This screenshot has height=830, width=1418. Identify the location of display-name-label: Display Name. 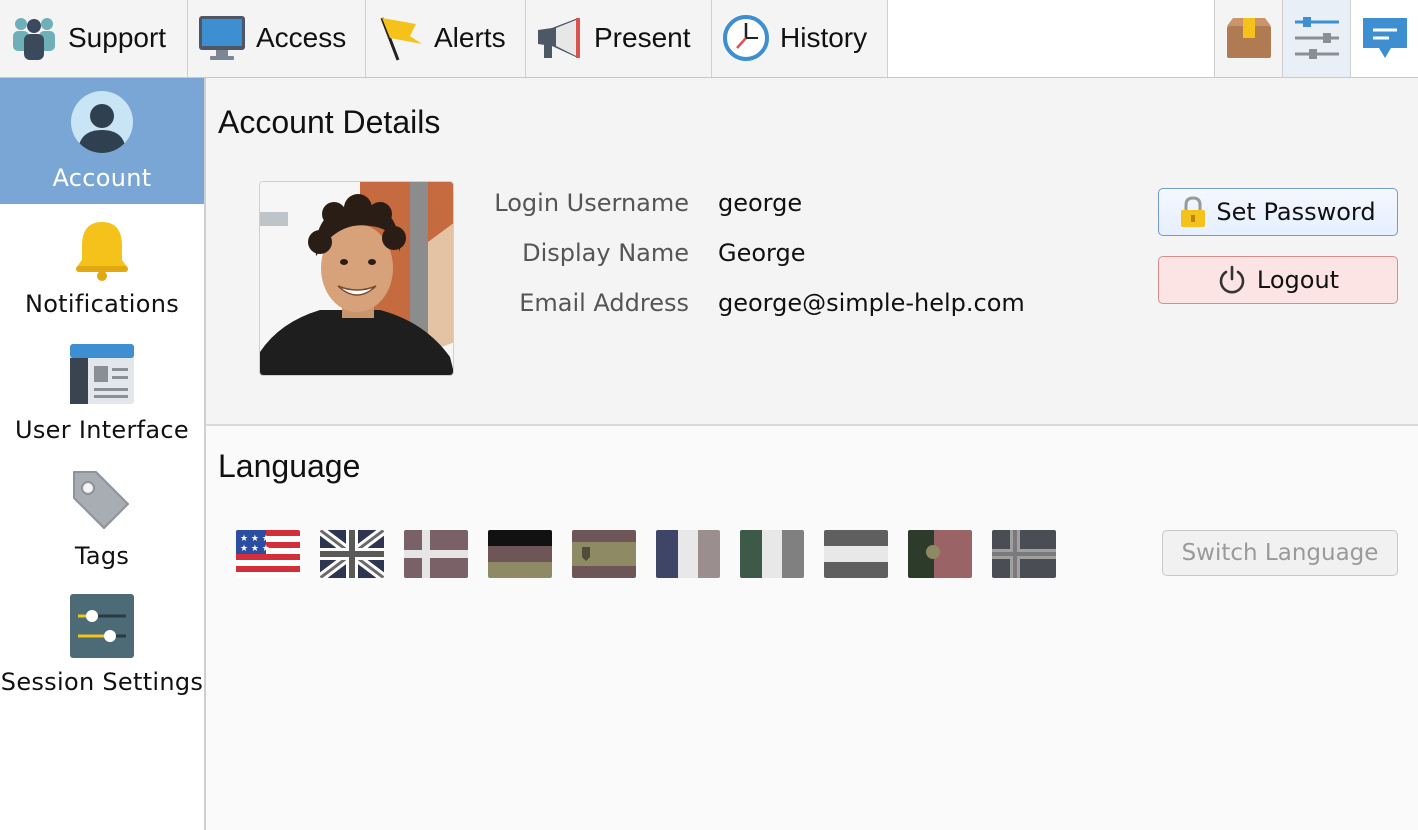
(605, 253).